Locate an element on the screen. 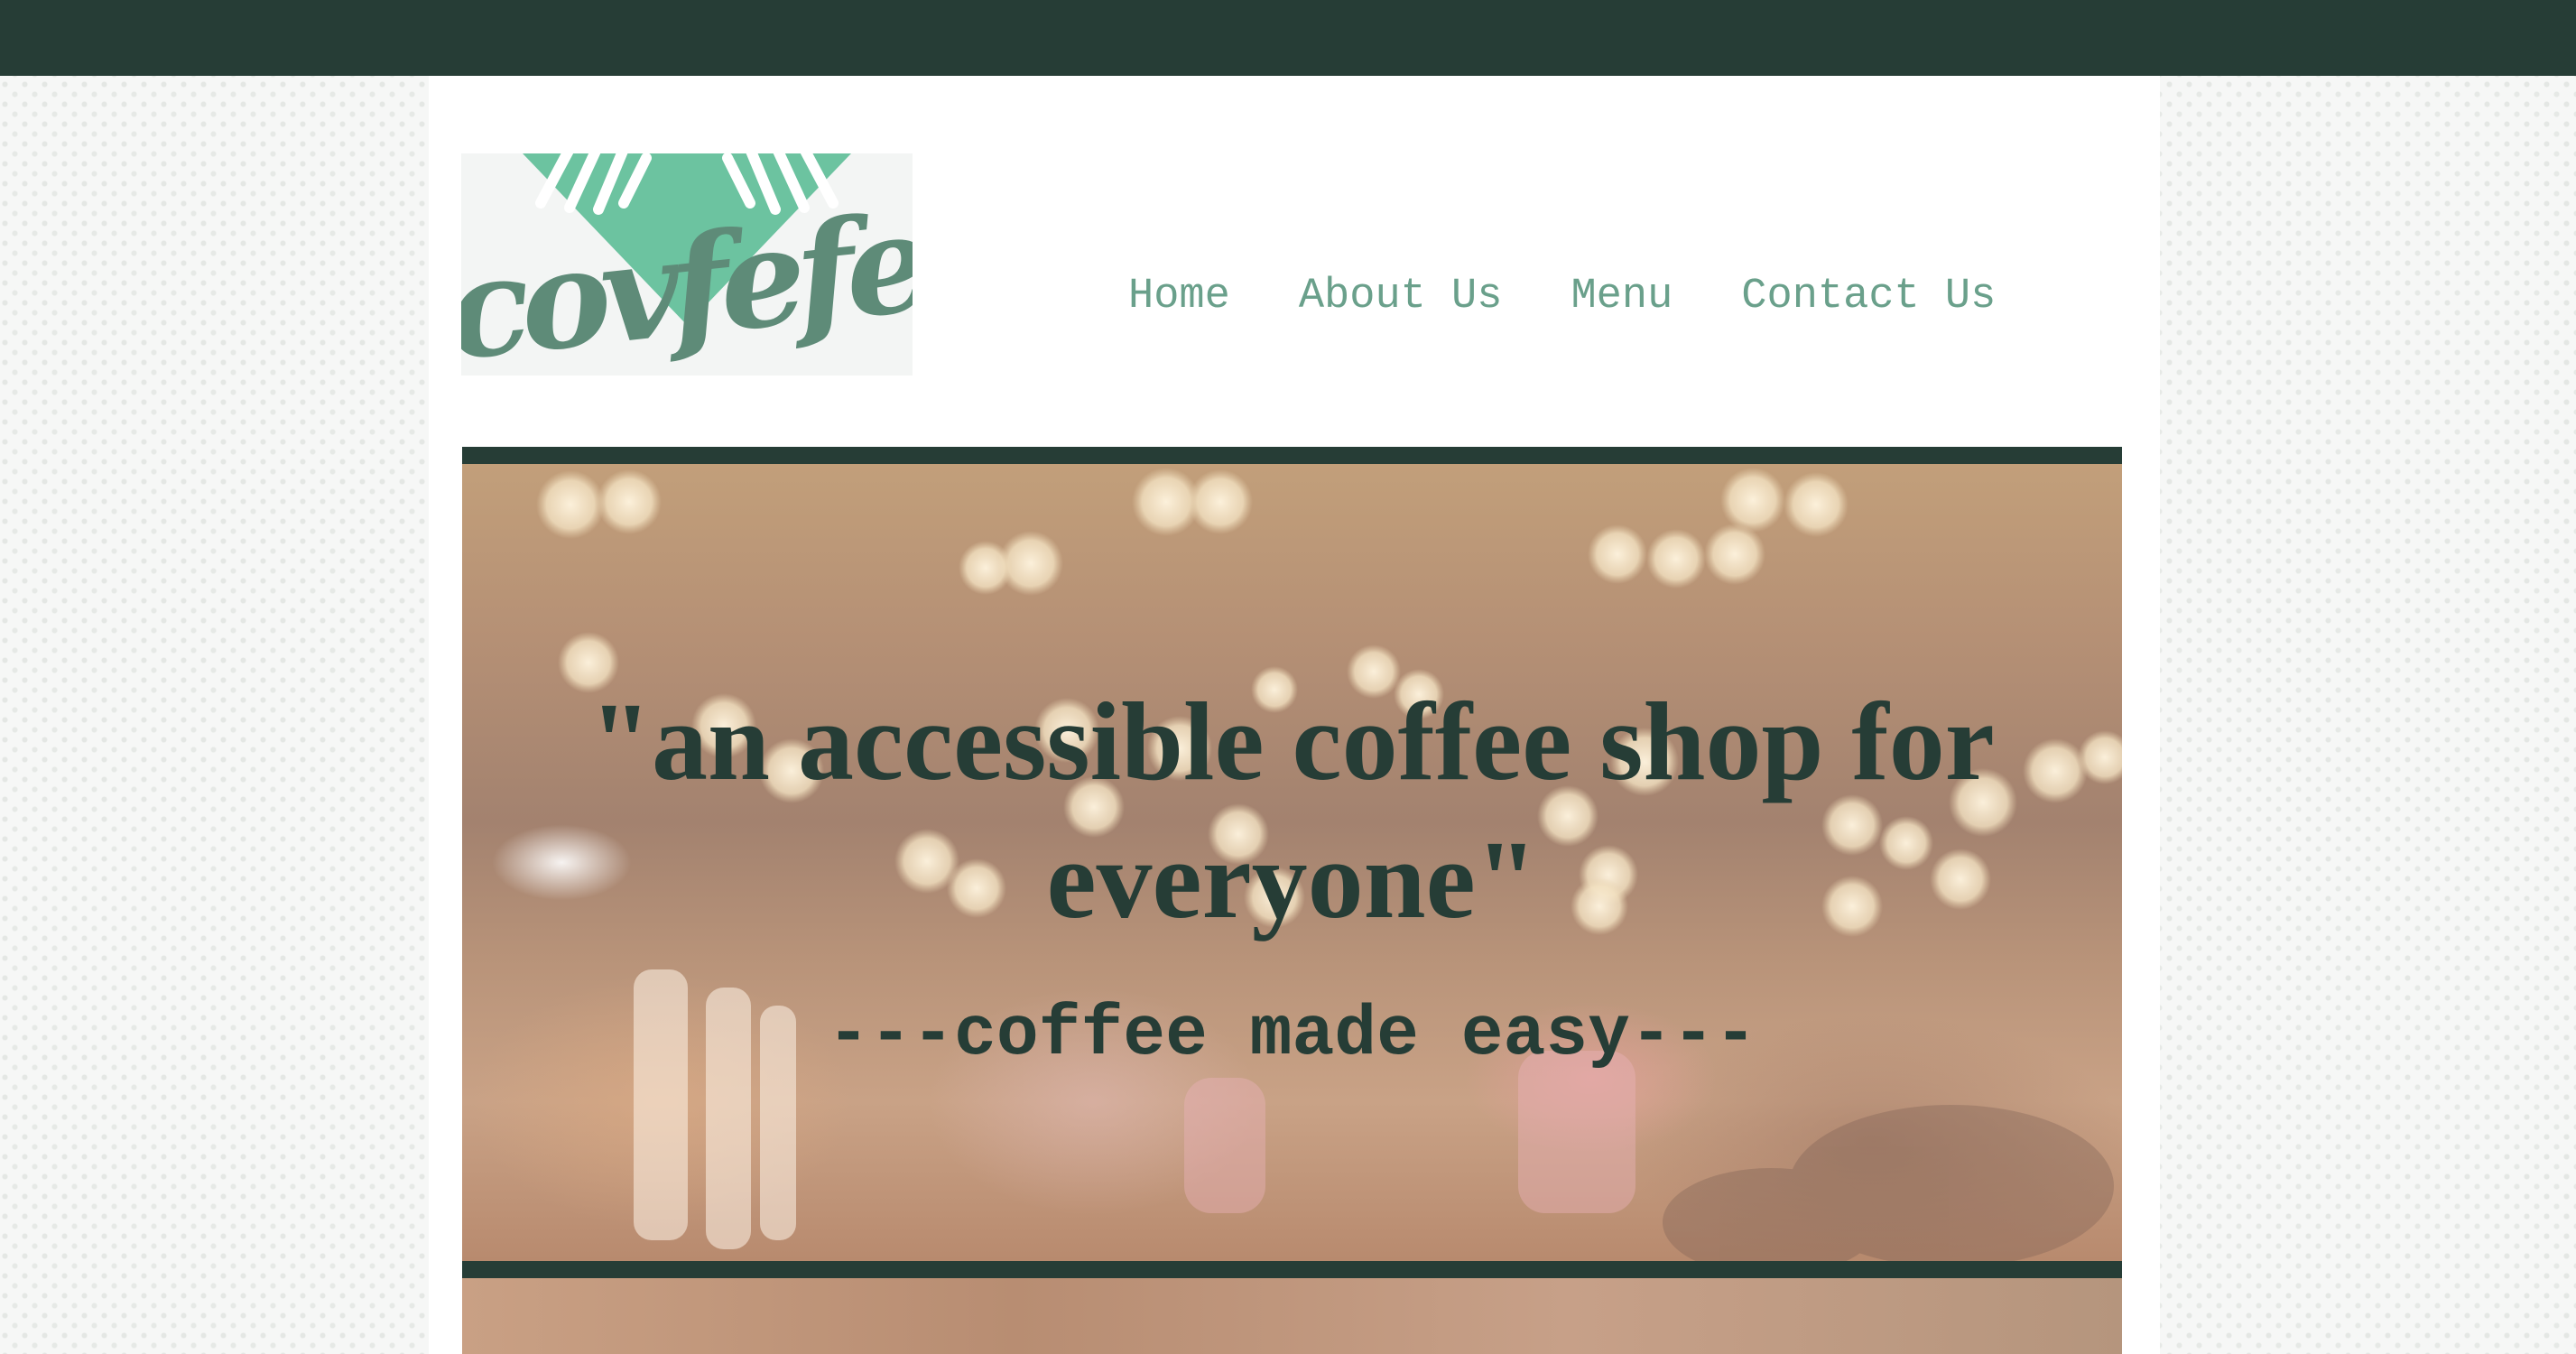 The height and width of the screenshot is (1354, 2576). nav-menu: Menu is located at coordinates (1622, 296).